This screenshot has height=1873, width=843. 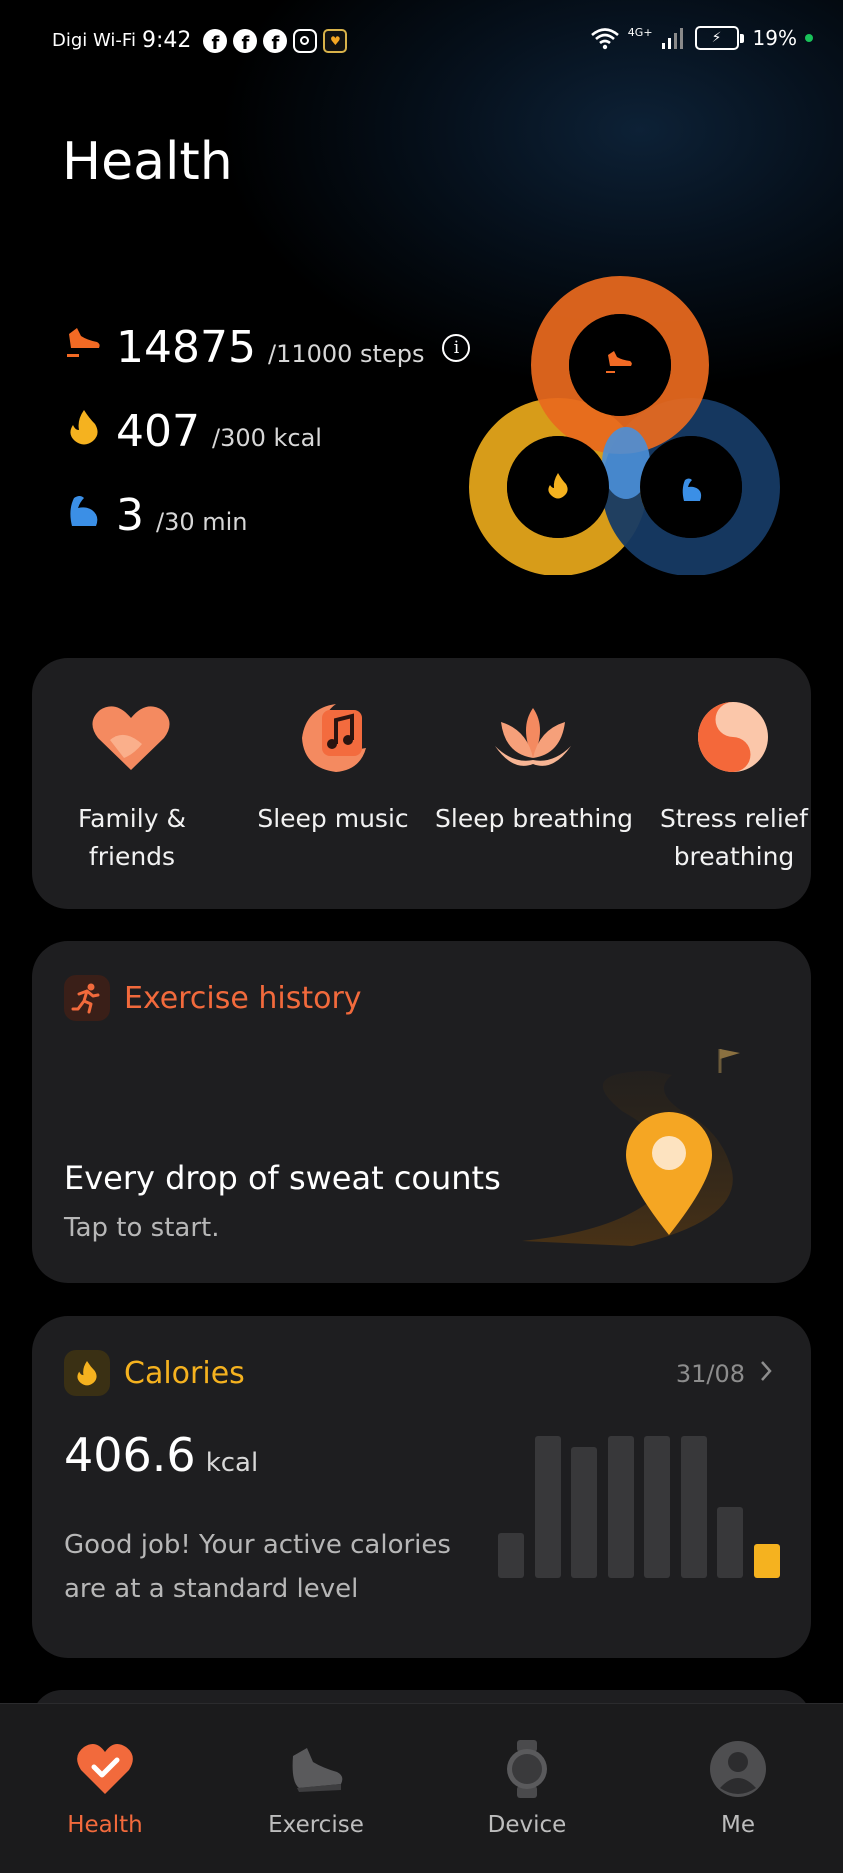 I want to click on nav-label: Health, so click(x=105, y=1825).